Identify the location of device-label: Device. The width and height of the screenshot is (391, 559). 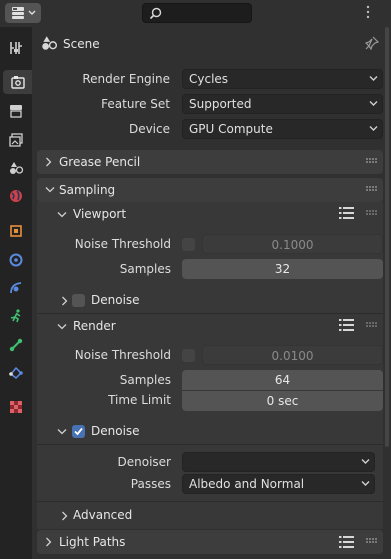
(149, 129).